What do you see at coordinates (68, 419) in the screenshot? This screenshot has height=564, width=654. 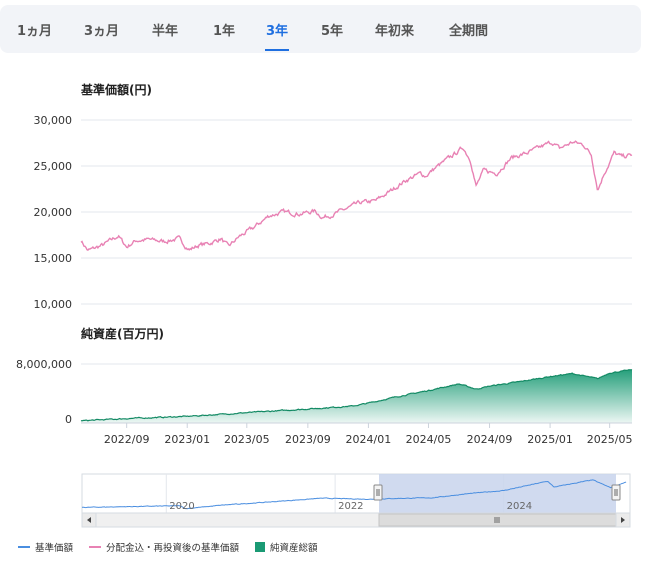 I see `assets-y-tick-label: 0` at bounding box center [68, 419].